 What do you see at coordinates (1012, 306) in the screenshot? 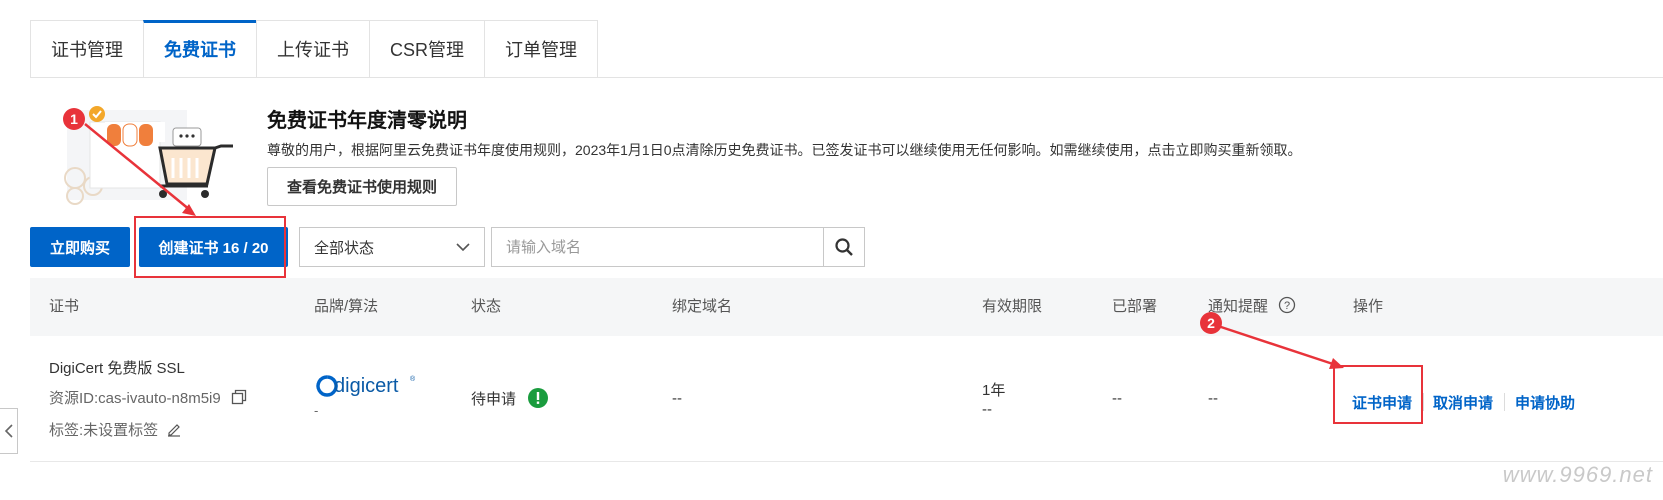
I see `col-validity: 有效期限` at bounding box center [1012, 306].